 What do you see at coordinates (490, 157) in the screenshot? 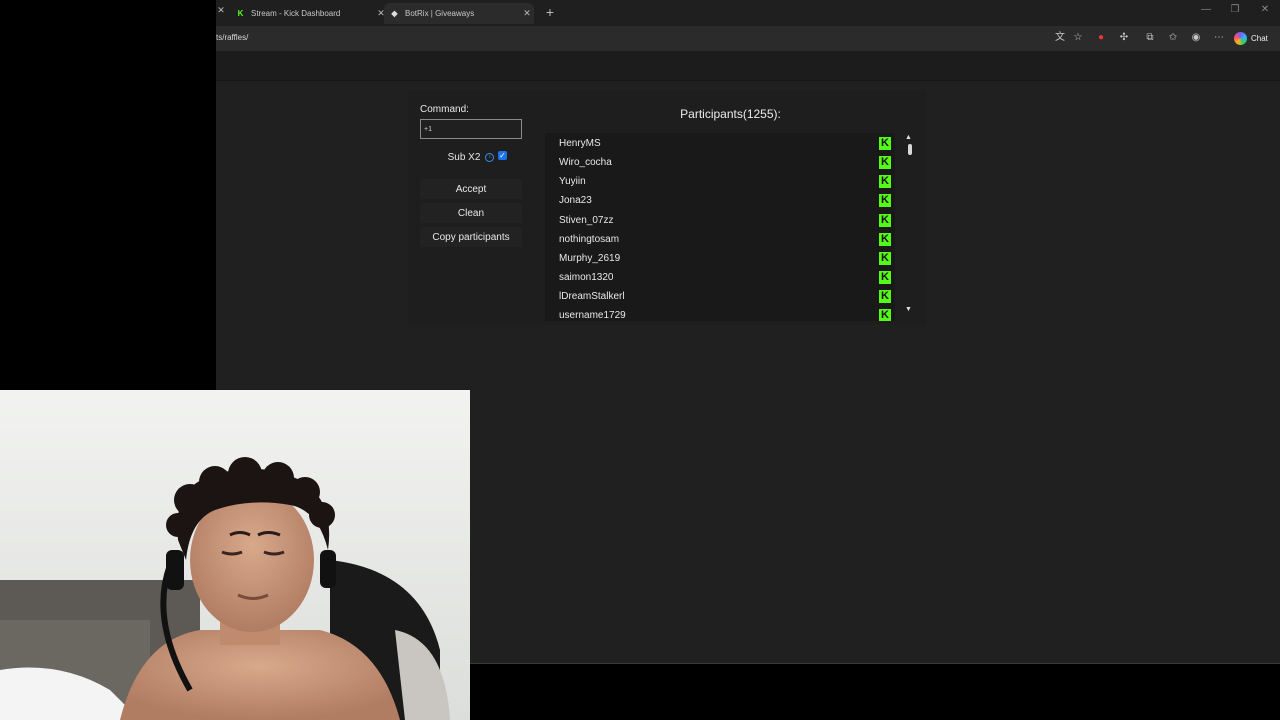
I see `info-icon: i` at bounding box center [490, 157].